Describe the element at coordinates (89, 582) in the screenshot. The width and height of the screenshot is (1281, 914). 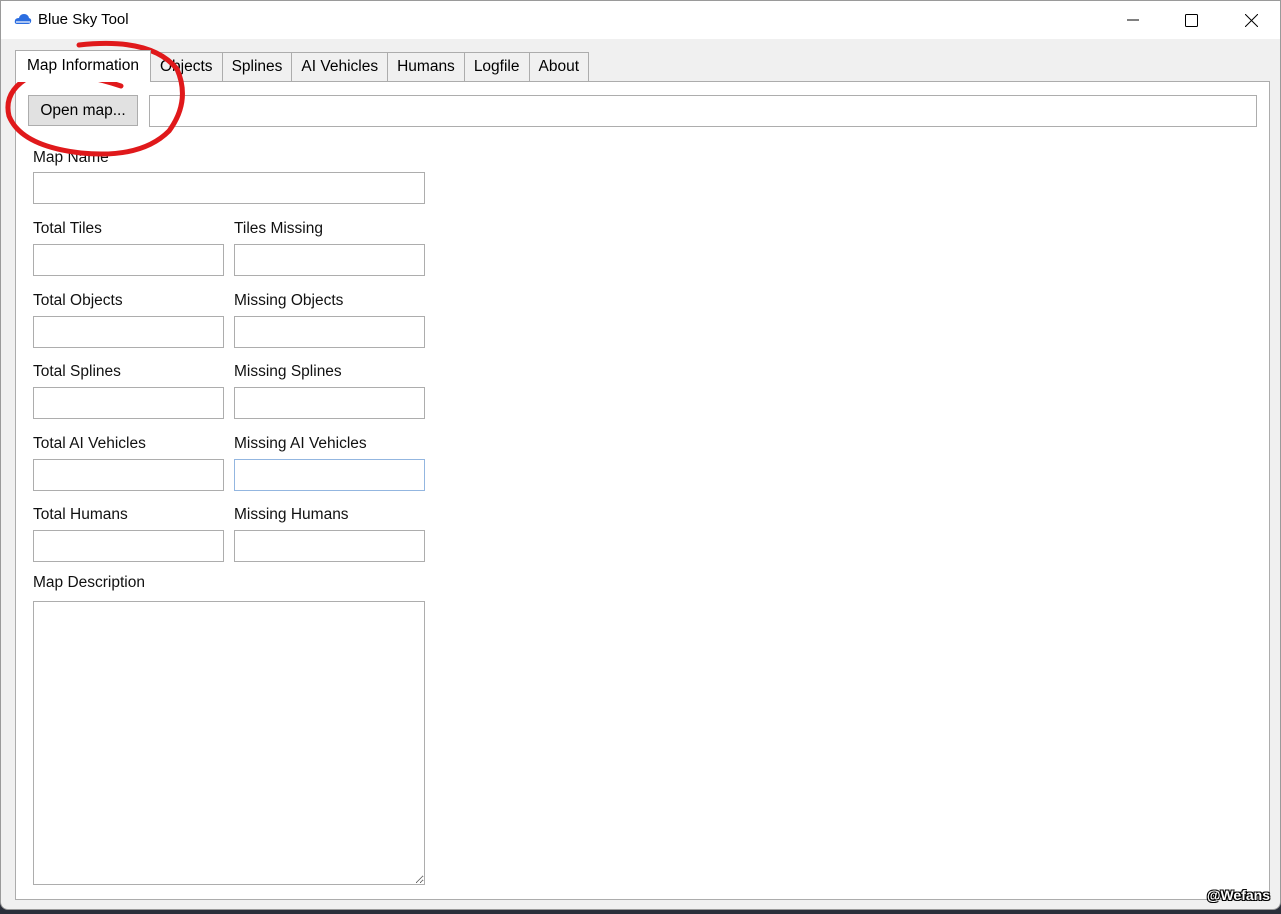
I see `map-description-label: Map Description` at that location.